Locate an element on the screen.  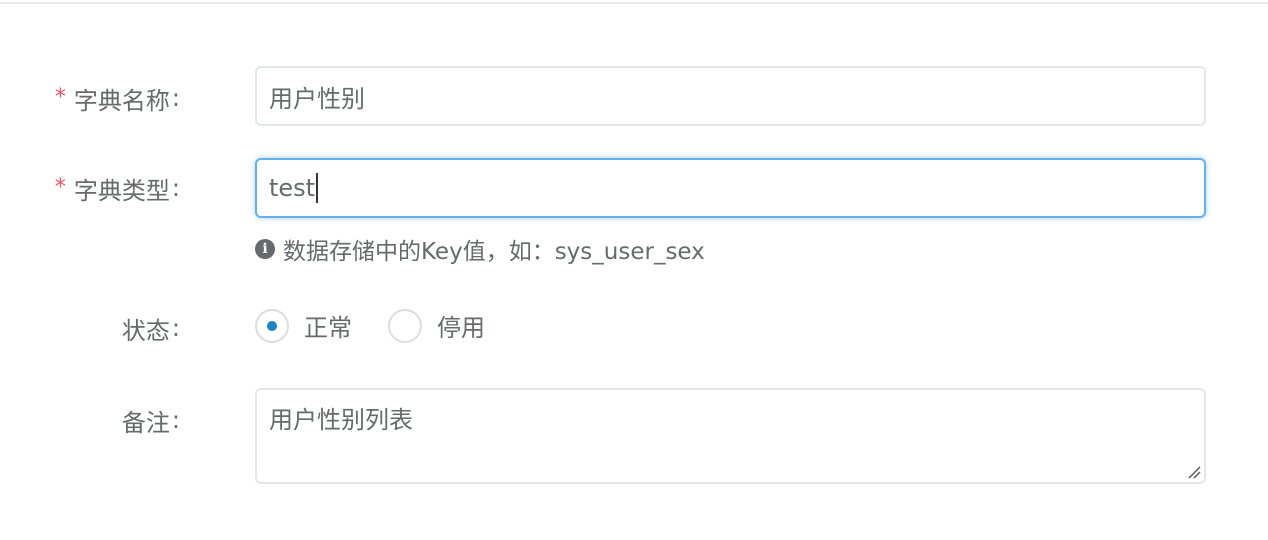
remark-label-text: 备注 is located at coordinates (145, 422).